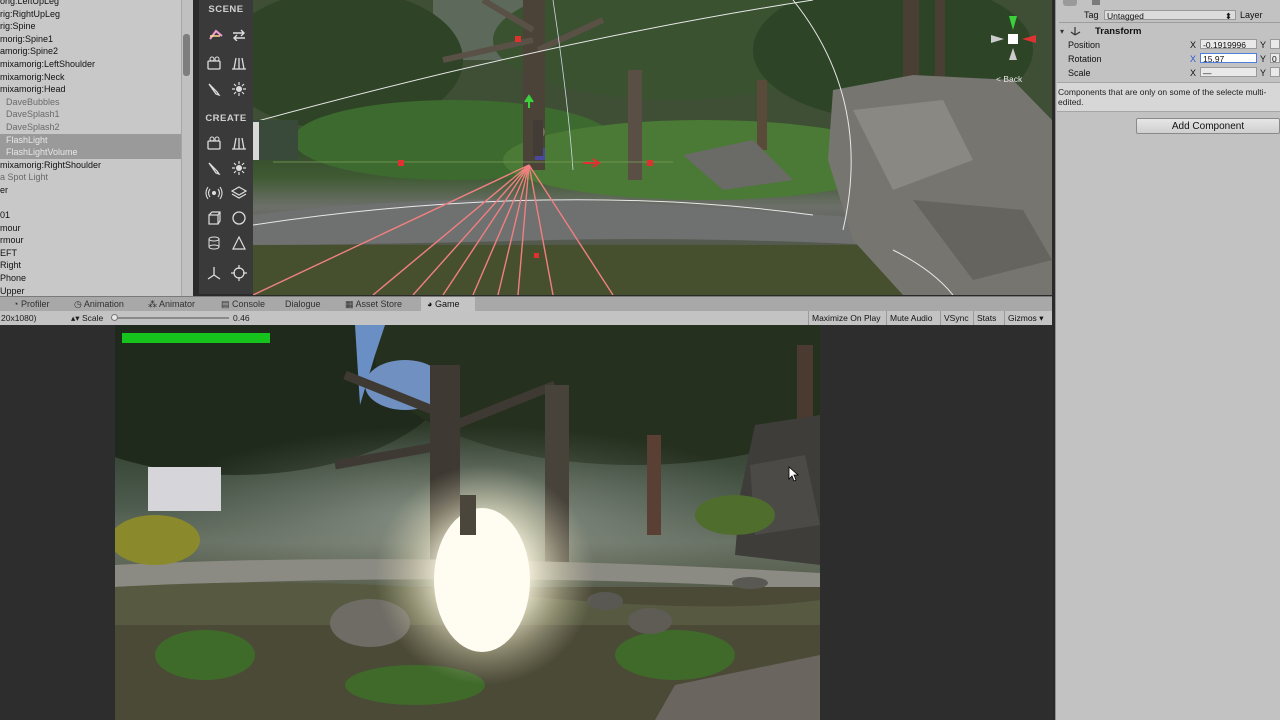  I want to click on hierarchy-item: Right, so click(90, 265).